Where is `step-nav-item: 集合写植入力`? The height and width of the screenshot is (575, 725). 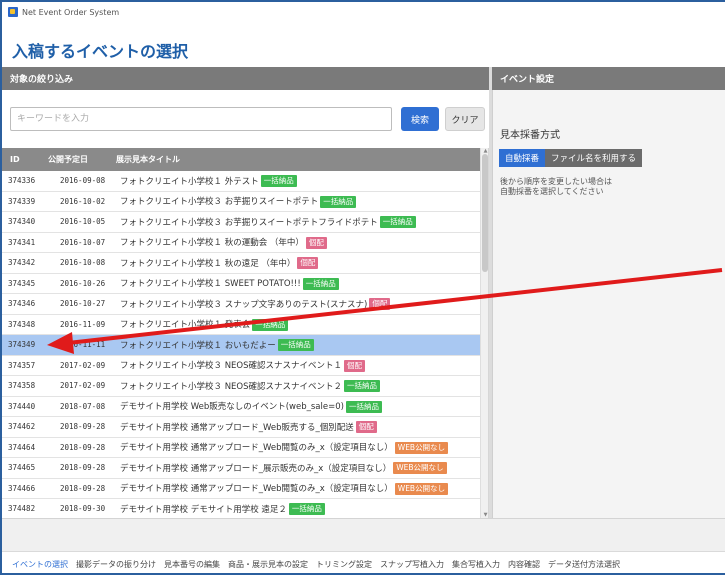
step-nav-item: 集合写植入力 is located at coordinates (476, 564).